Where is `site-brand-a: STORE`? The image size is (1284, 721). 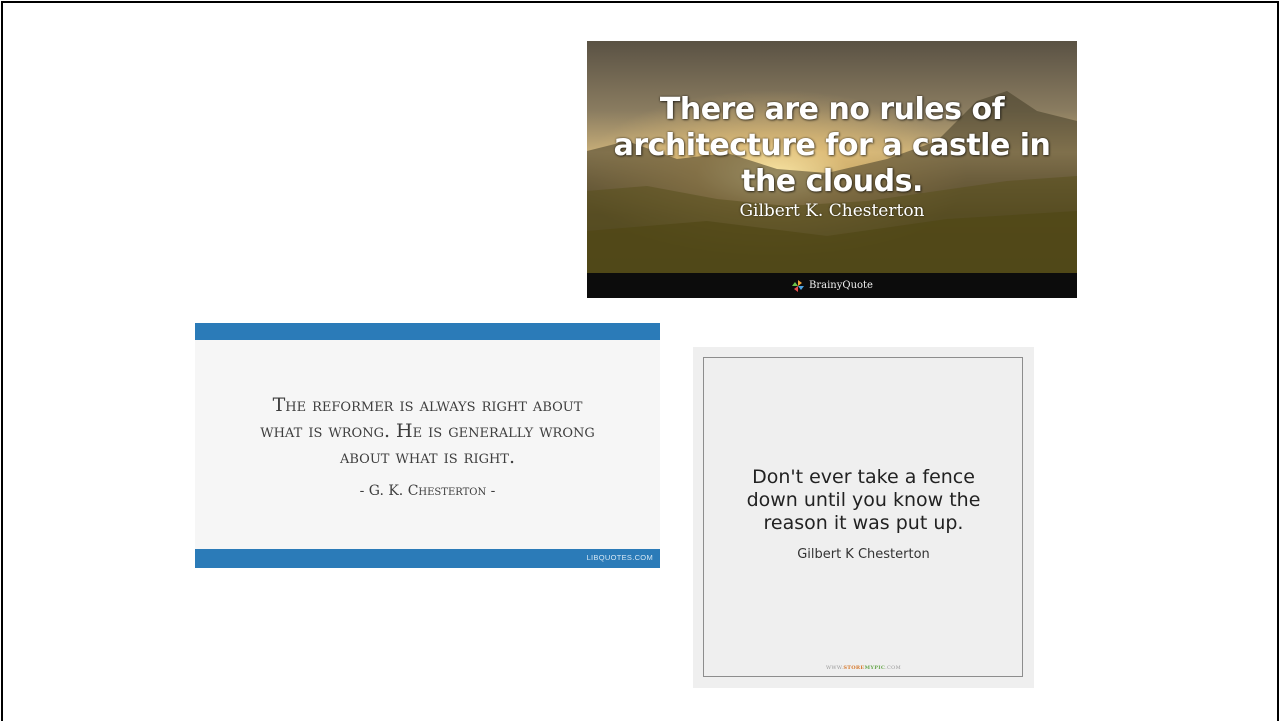
site-brand-a: STORE is located at coordinates (854, 668).